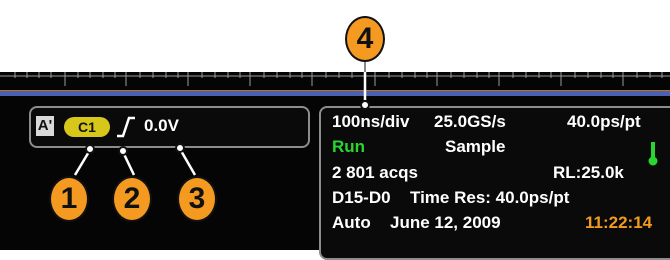 The image size is (670, 260). What do you see at coordinates (365, 105) in the screenshot?
I see `callout-4-anchor` at bounding box center [365, 105].